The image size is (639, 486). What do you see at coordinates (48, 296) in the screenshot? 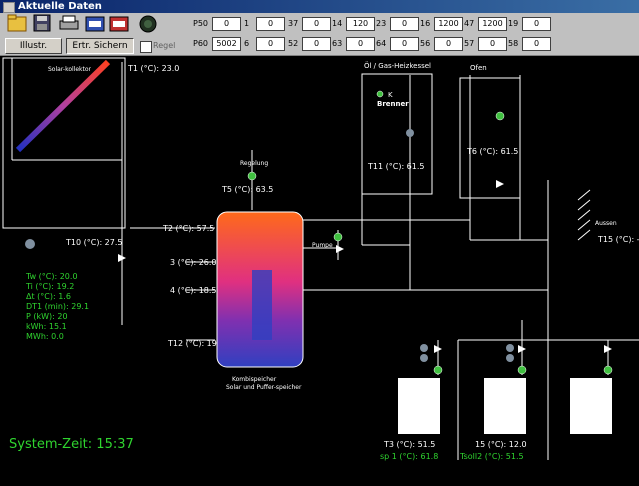
I see `stat-line: Δt (°C): 1.6` at bounding box center [48, 296].